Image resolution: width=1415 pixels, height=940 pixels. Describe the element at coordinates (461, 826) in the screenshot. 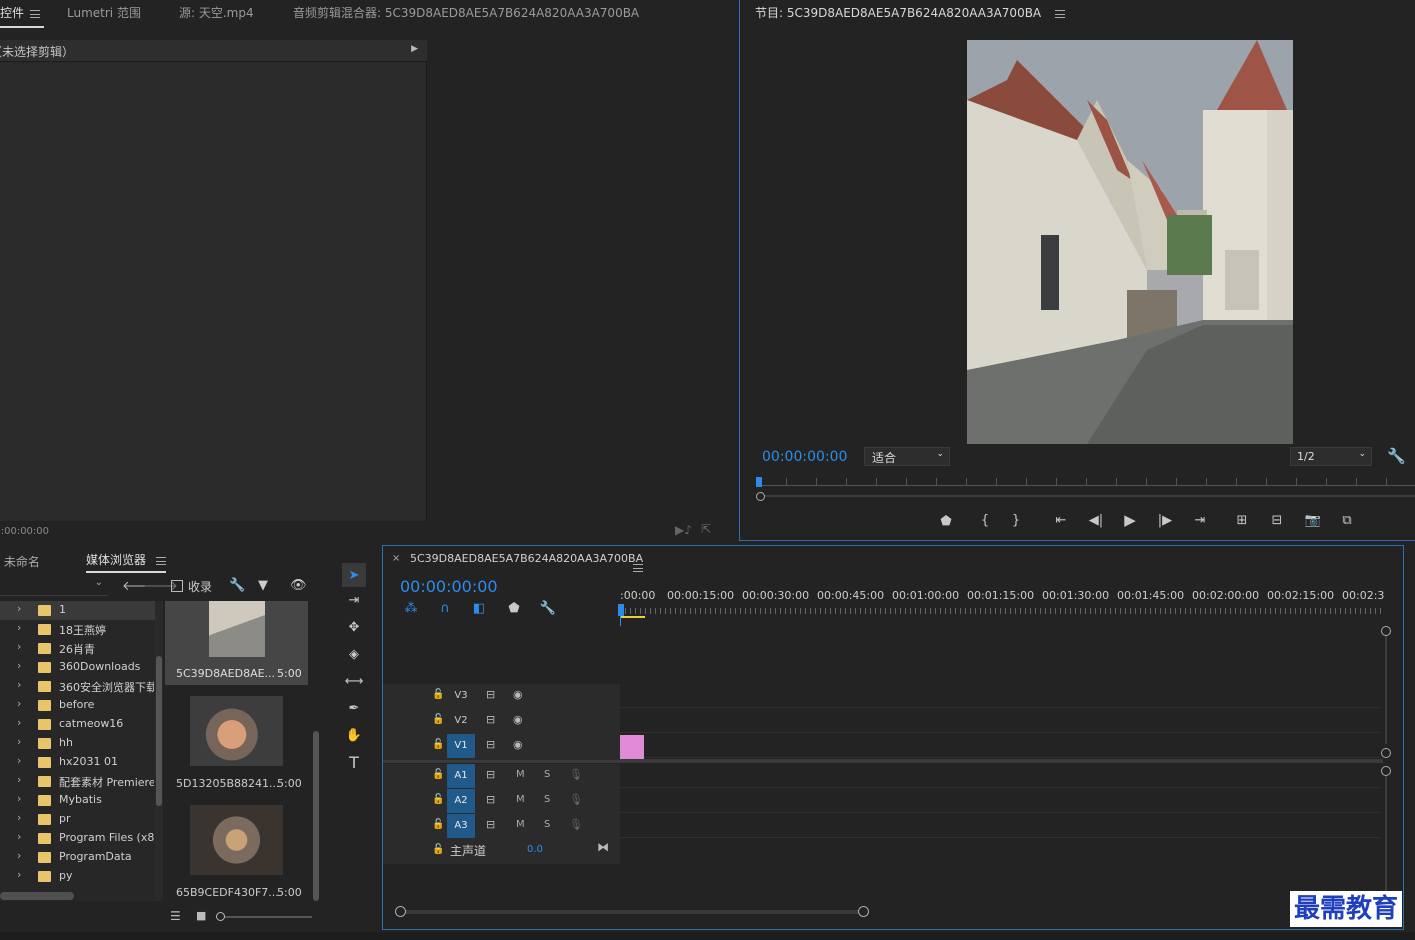

I see `track-label-a3: A3` at that location.